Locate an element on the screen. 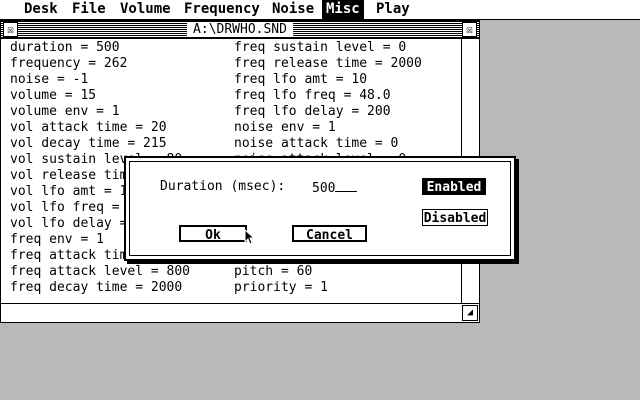  window-title-bar: ☒ A:\DRWHO.SND ☒ is located at coordinates (240, 30).